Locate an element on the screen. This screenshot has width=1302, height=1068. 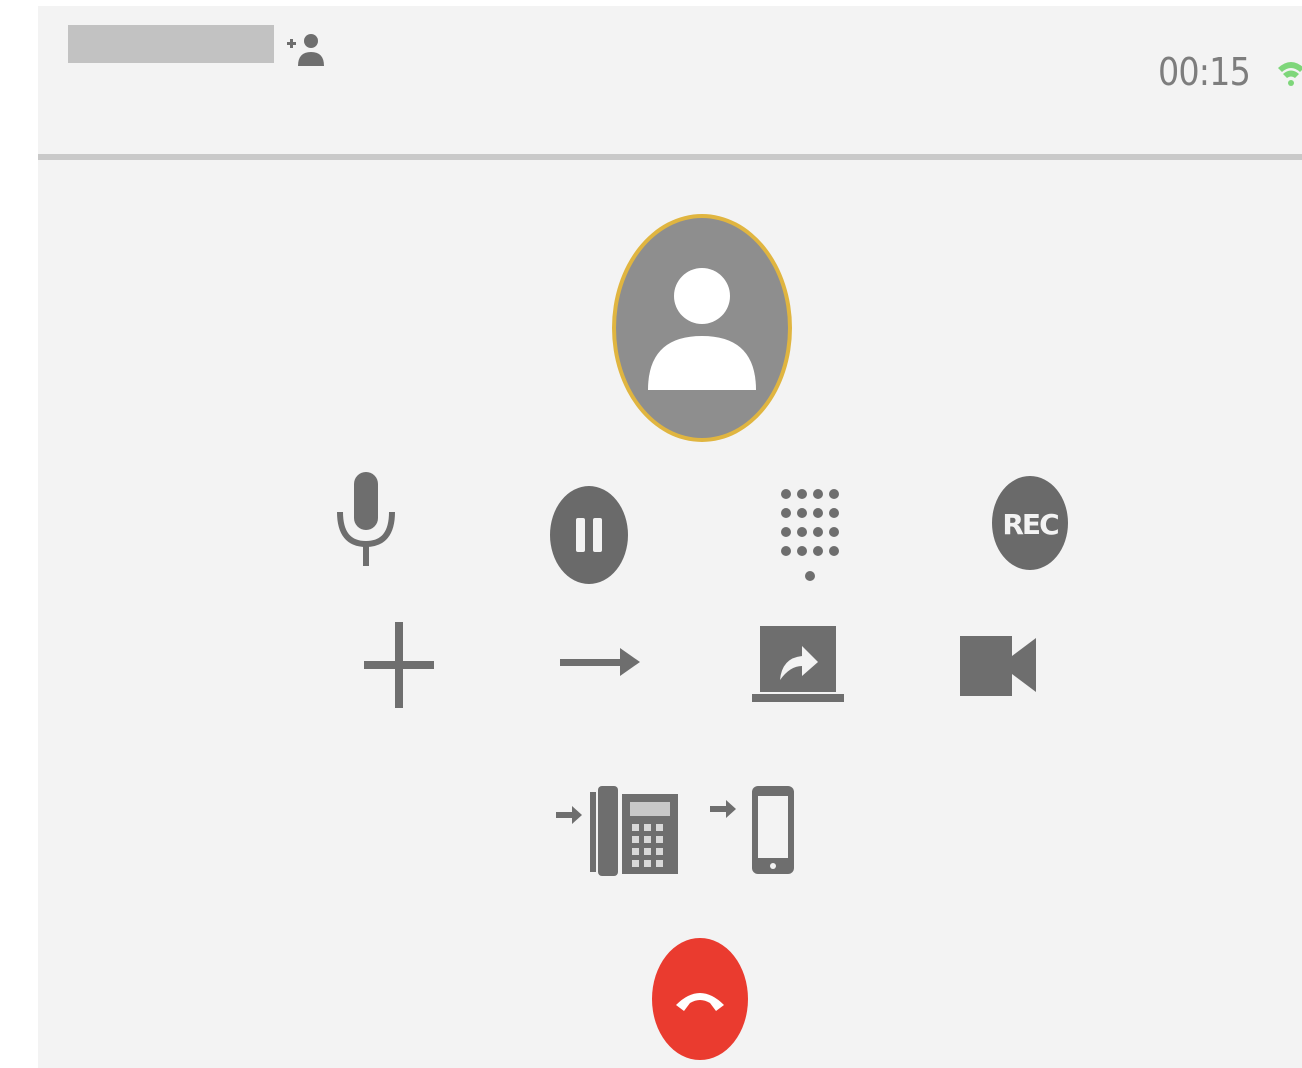
share-screen-button is located at coordinates (798, 667).